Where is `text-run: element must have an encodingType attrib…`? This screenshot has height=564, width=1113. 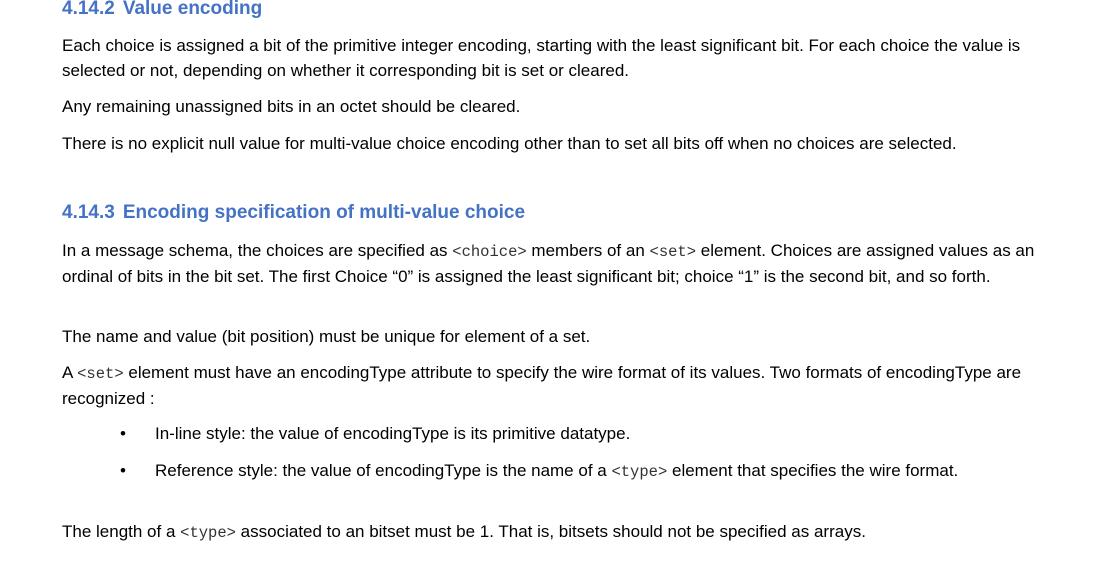 text-run: element must have an encodingType attrib… is located at coordinates (542, 385).